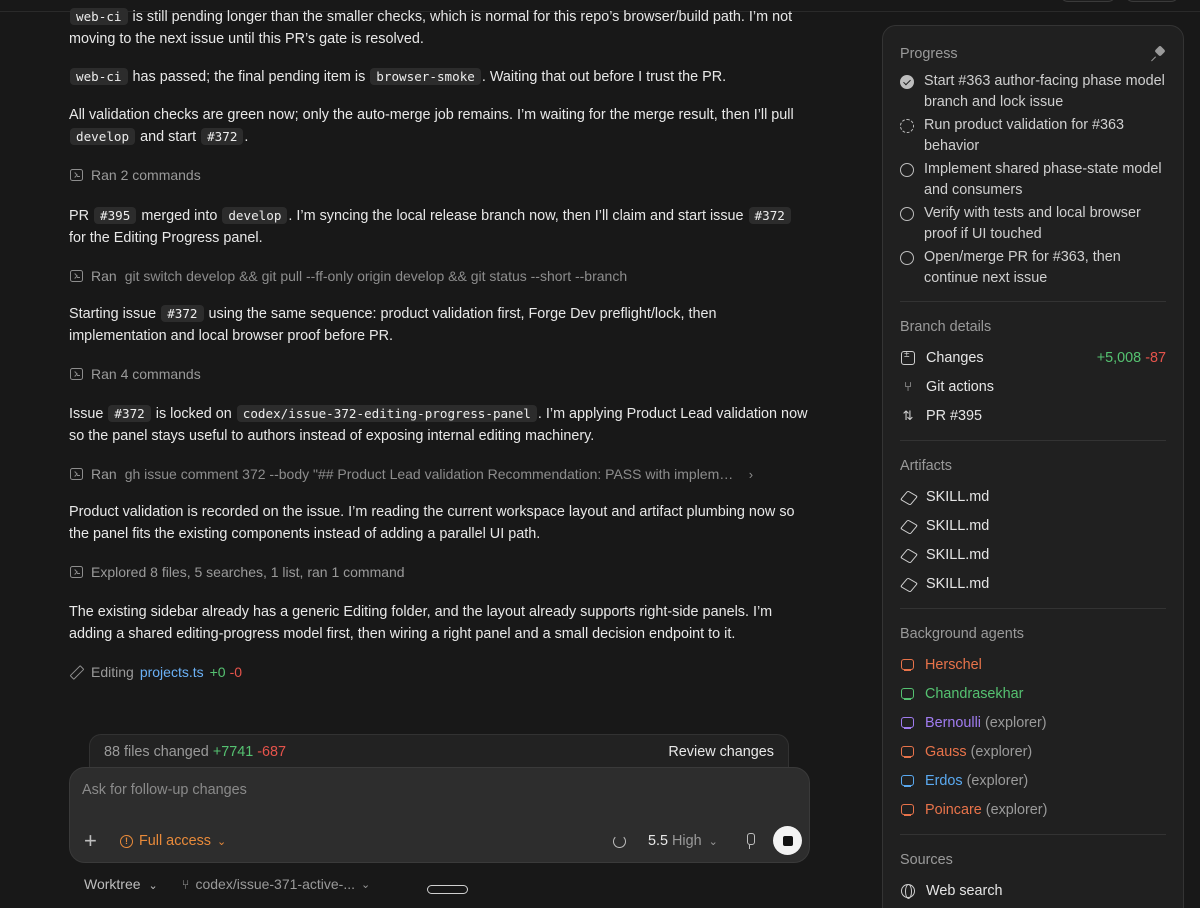 Image resolution: width=1200 pixels, height=908 pixels. Describe the element at coordinates (1033, 357) in the screenshot. I see `changes-row: Changes +5,008 -87` at that location.